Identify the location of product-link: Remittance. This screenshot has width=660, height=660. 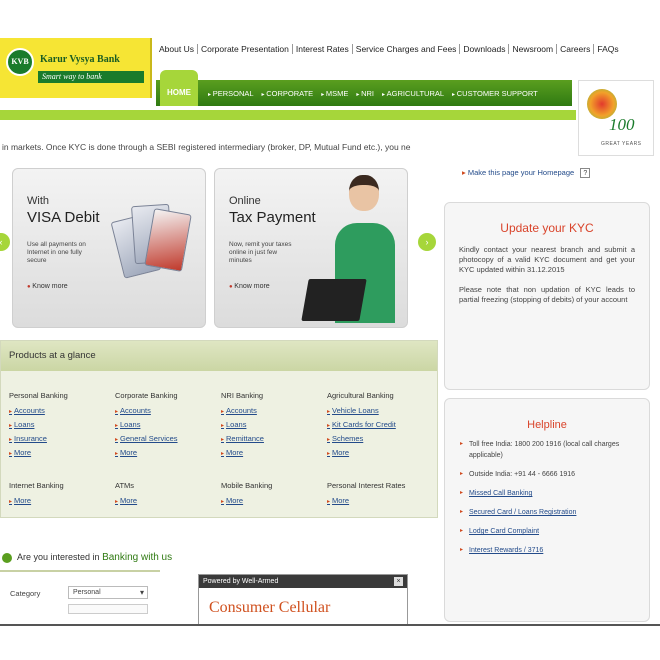
(242, 438).